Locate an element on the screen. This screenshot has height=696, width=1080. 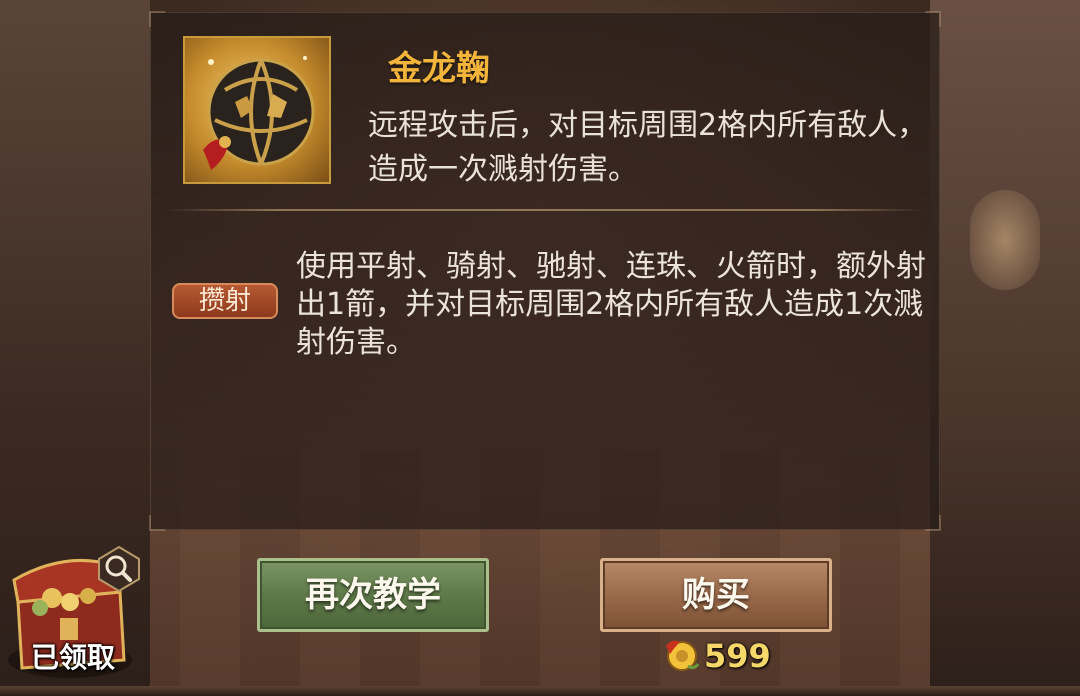
skill-badge: 攒射 is located at coordinates (225, 301).